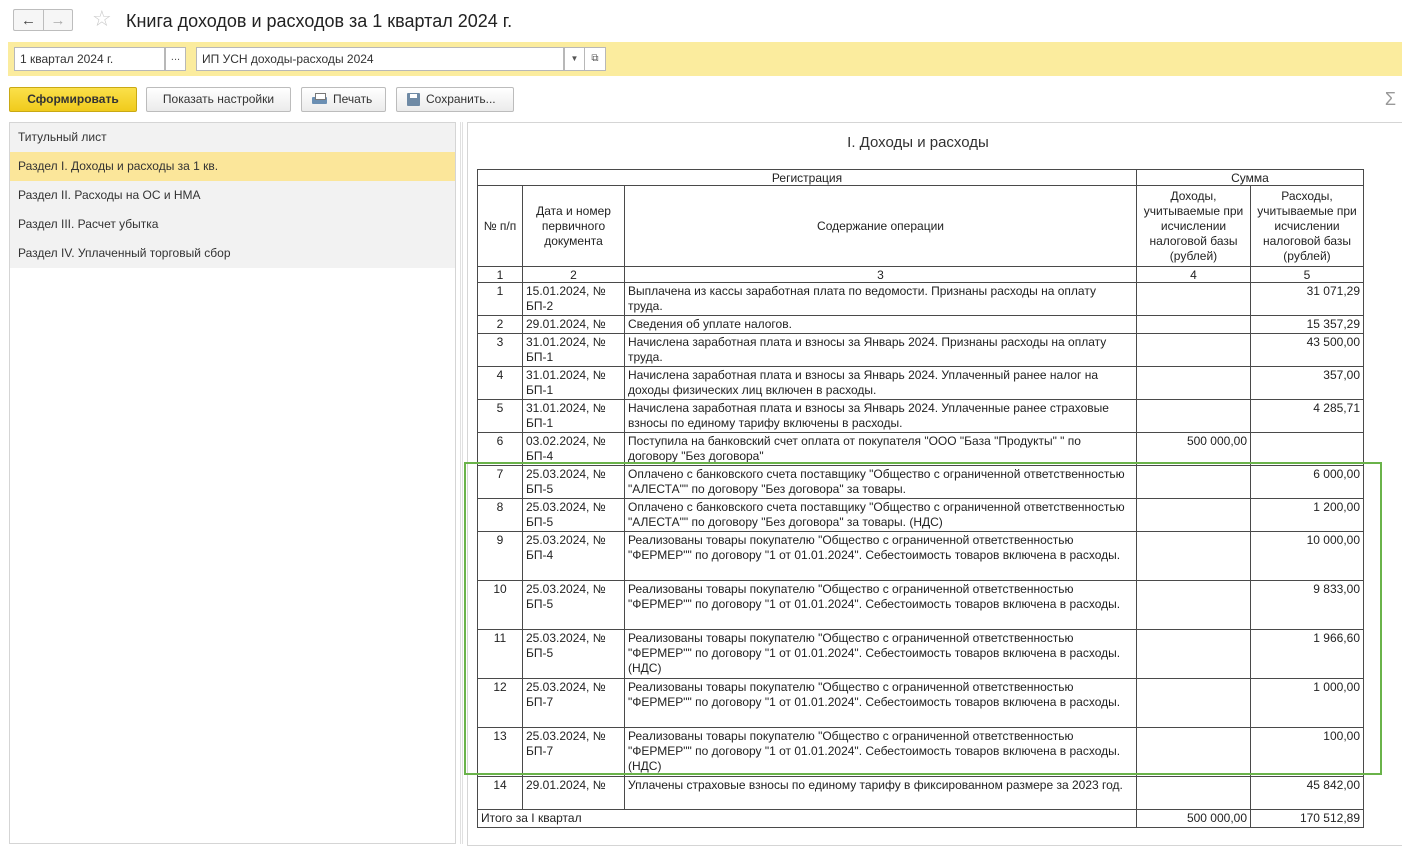 This screenshot has width=1402, height=846. Describe the element at coordinates (574, 59) in the screenshot. I see `dropdown-arrow-icon: ▼` at that location.